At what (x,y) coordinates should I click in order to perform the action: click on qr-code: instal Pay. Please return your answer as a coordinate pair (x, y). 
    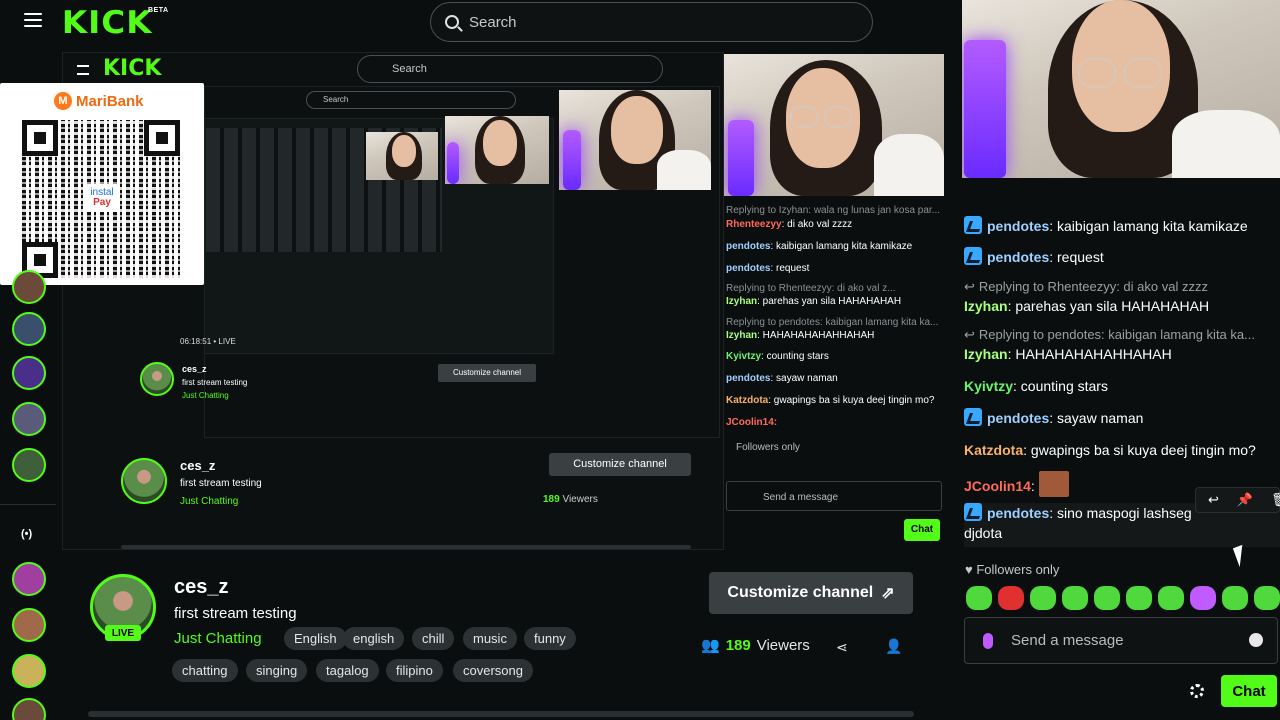
    Looking at the image, I should click on (101, 199).